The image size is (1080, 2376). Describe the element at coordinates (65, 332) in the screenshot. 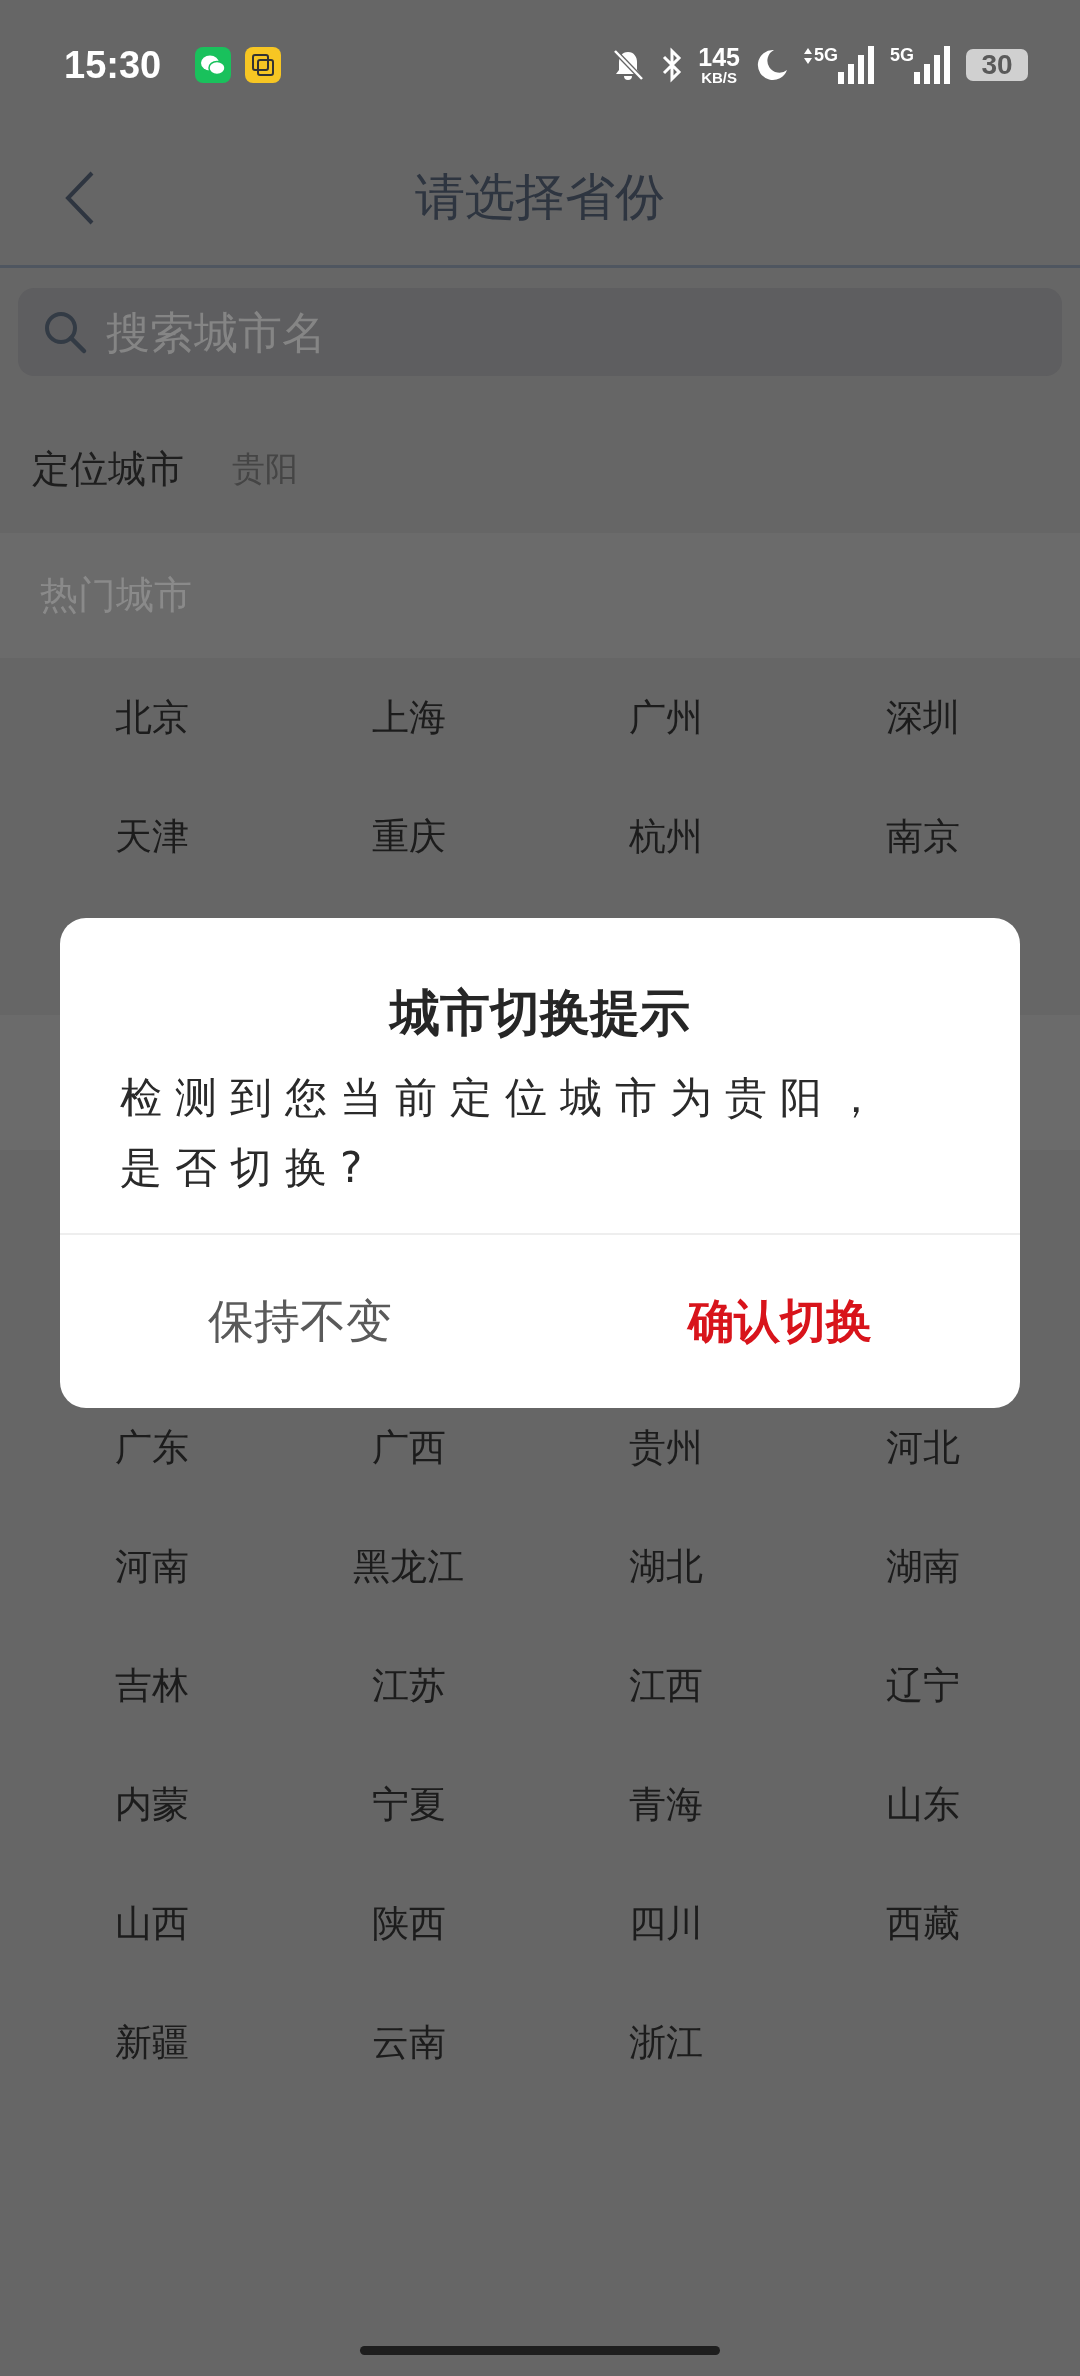

I see `search-icon` at that location.